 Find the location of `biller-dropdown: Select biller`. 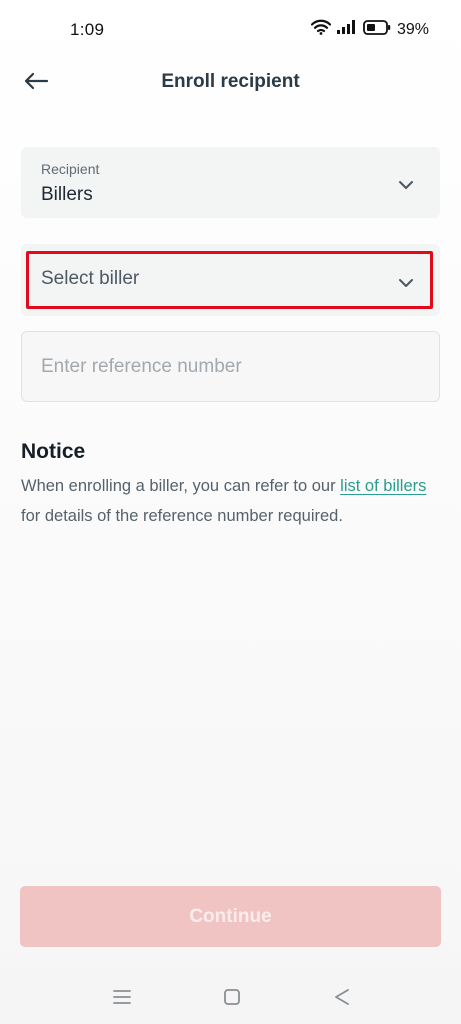

biller-dropdown: Select biller is located at coordinates (230, 280).